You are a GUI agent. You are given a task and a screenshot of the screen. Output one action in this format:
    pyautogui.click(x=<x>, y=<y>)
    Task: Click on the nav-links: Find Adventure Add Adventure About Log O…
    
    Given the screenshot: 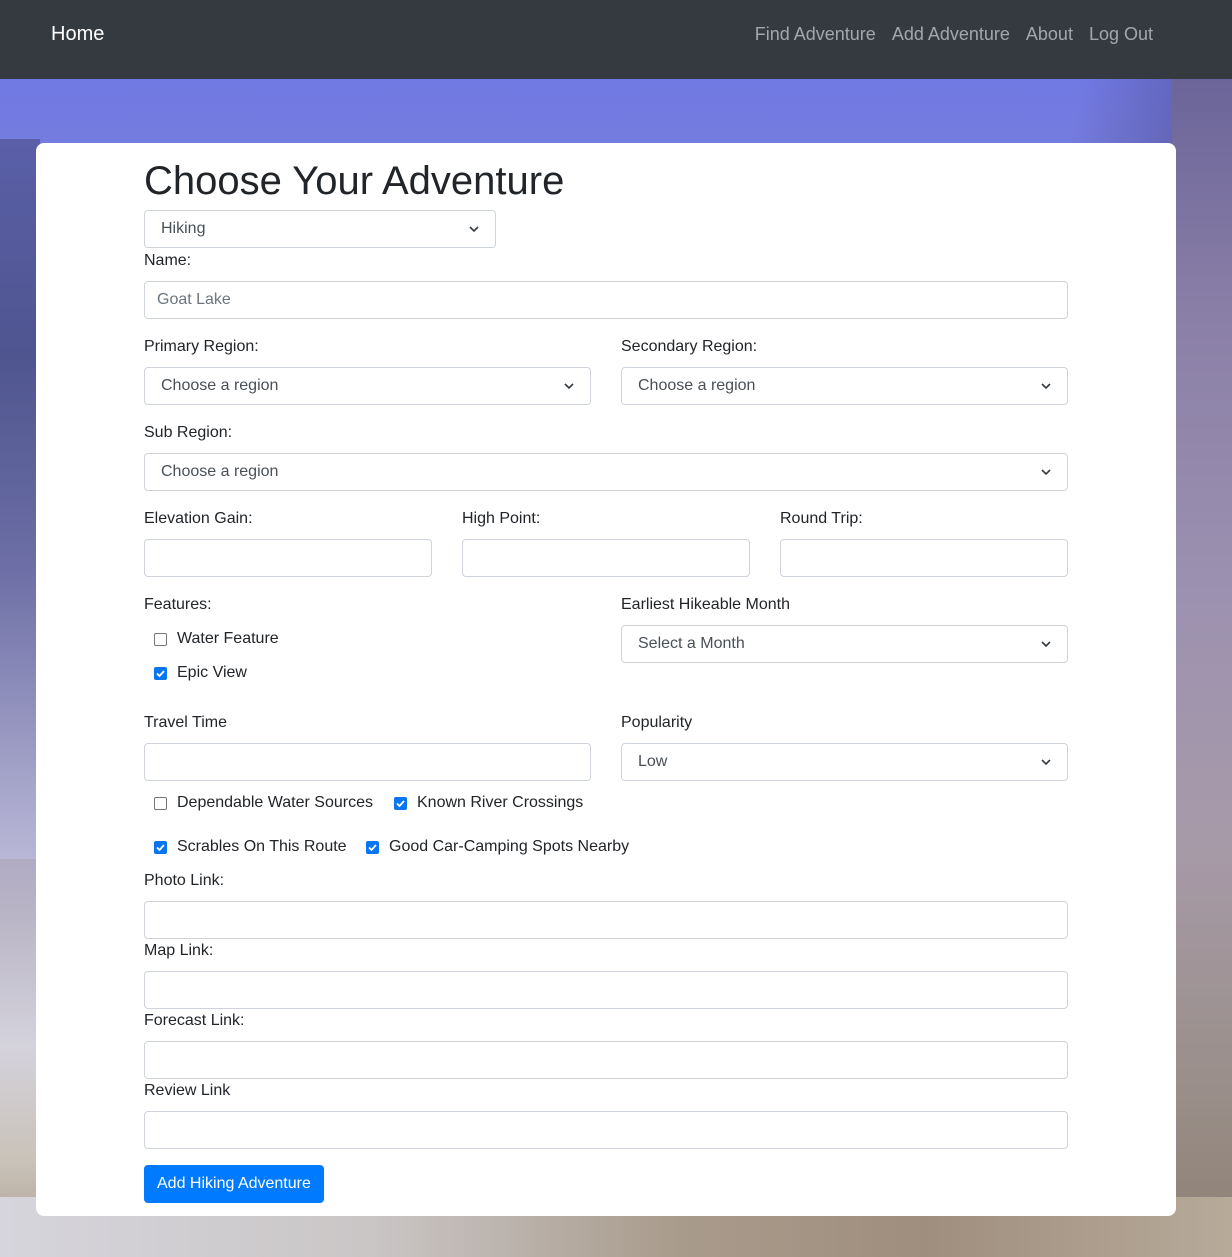 What is the action you would take?
    pyautogui.click(x=954, y=34)
    